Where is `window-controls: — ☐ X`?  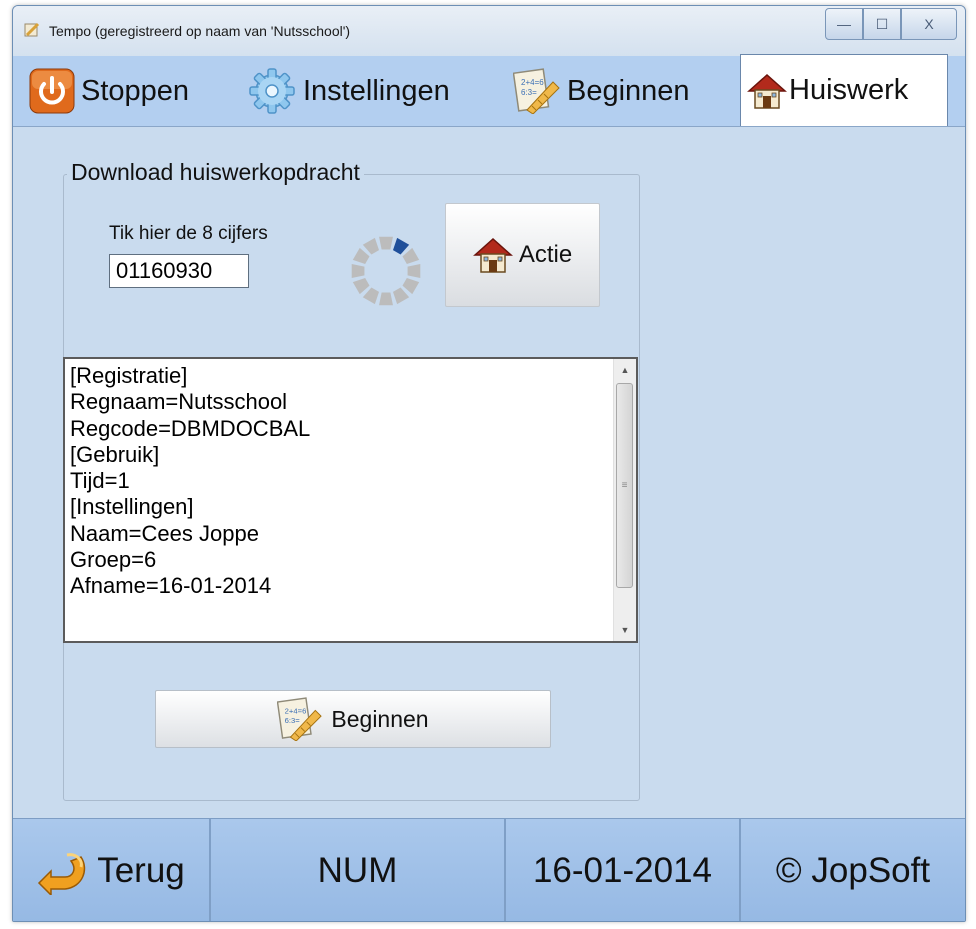
window-controls: — ☐ X is located at coordinates (891, 24).